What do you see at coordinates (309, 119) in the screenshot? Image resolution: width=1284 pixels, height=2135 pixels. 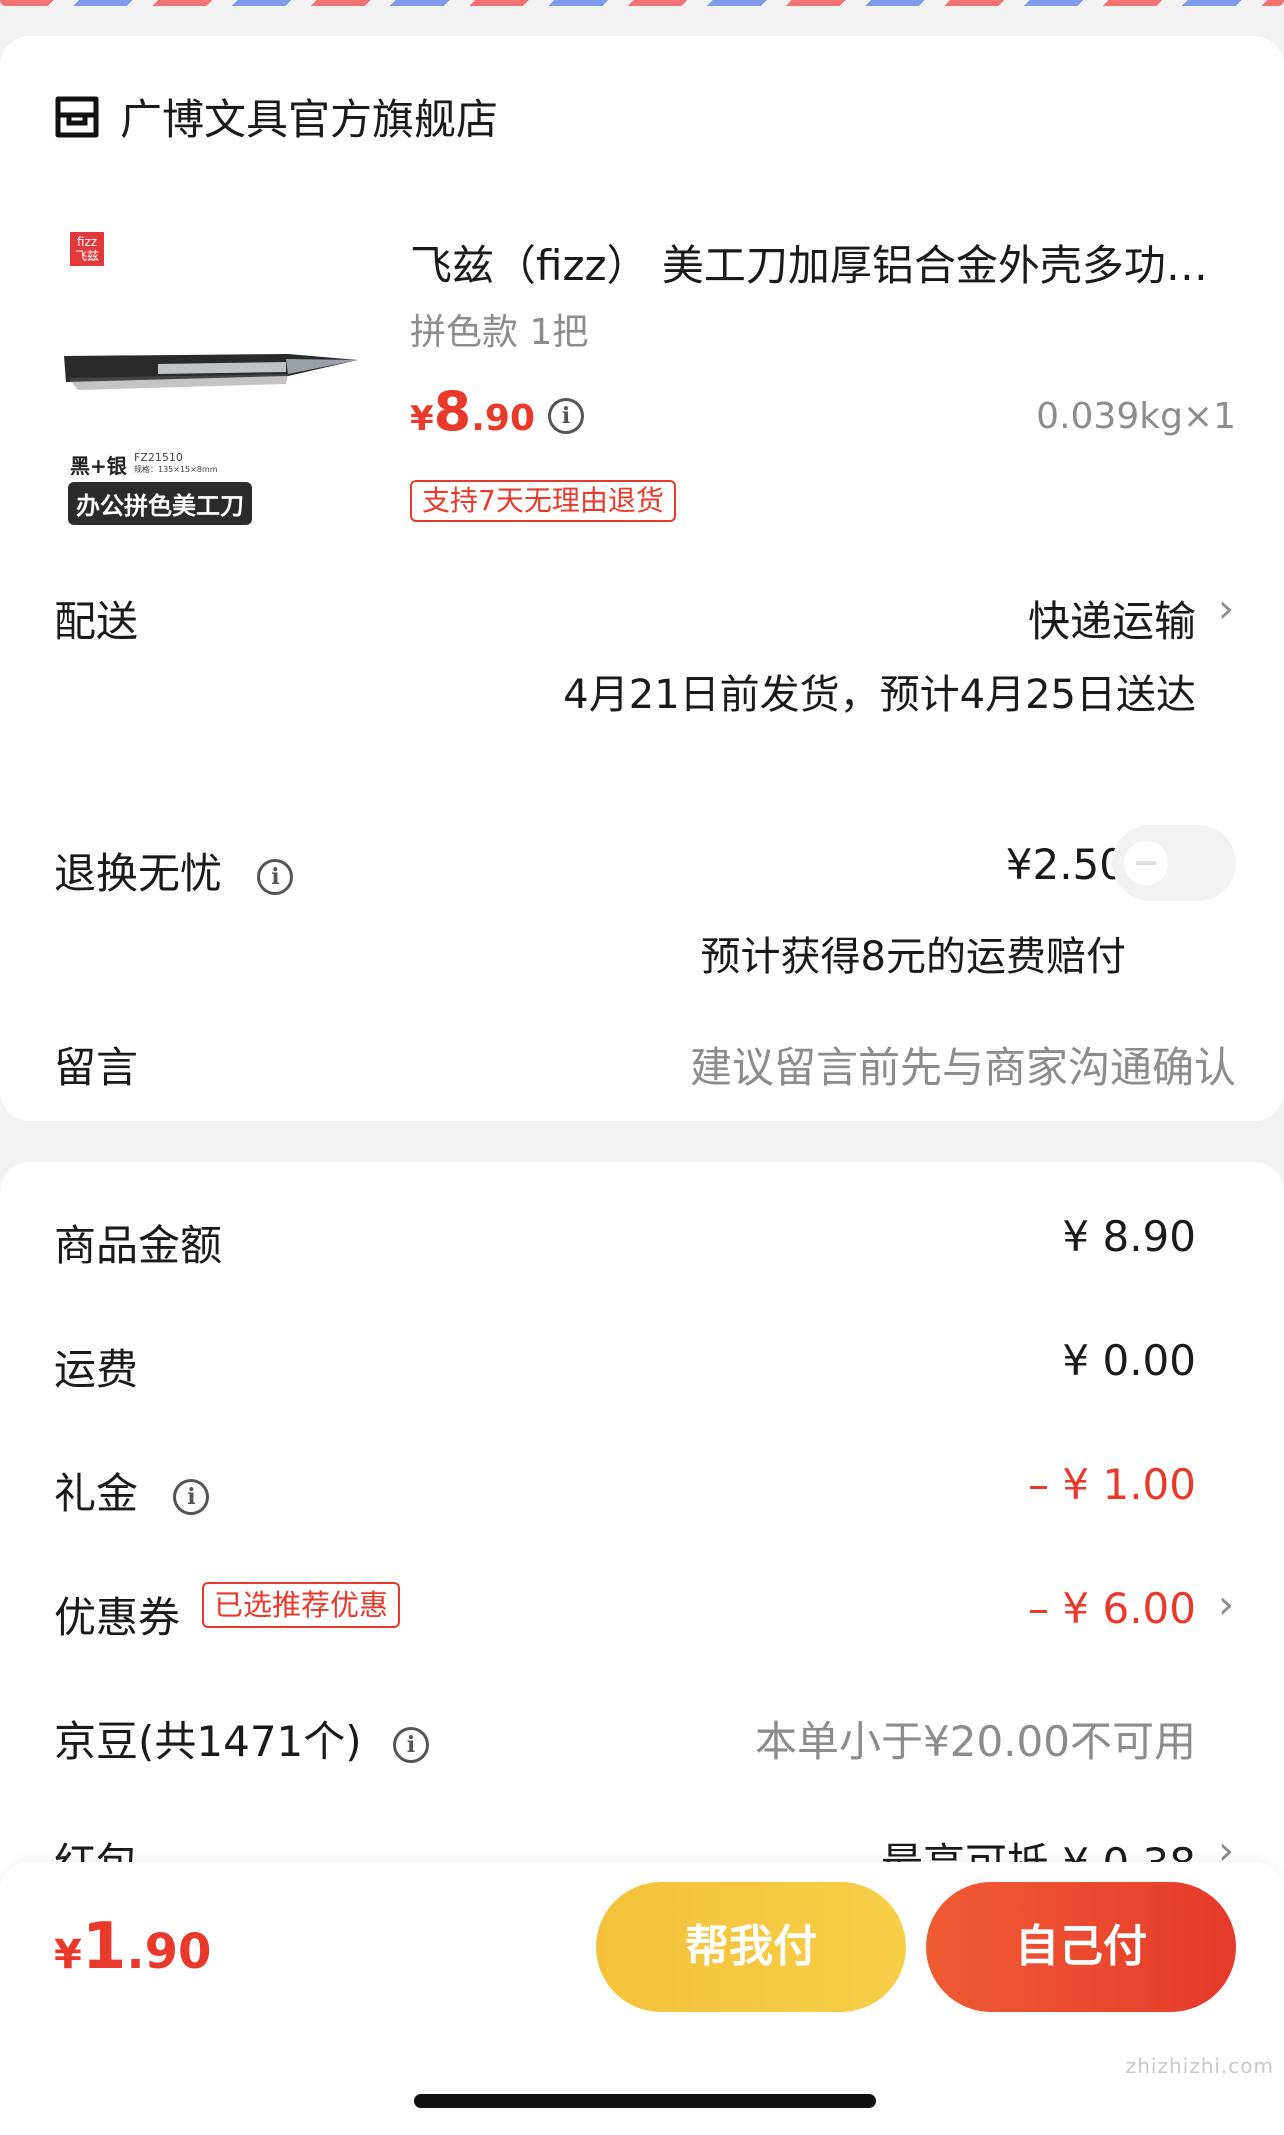 I see `shop-name: 广博文具官方旗舰店` at bounding box center [309, 119].